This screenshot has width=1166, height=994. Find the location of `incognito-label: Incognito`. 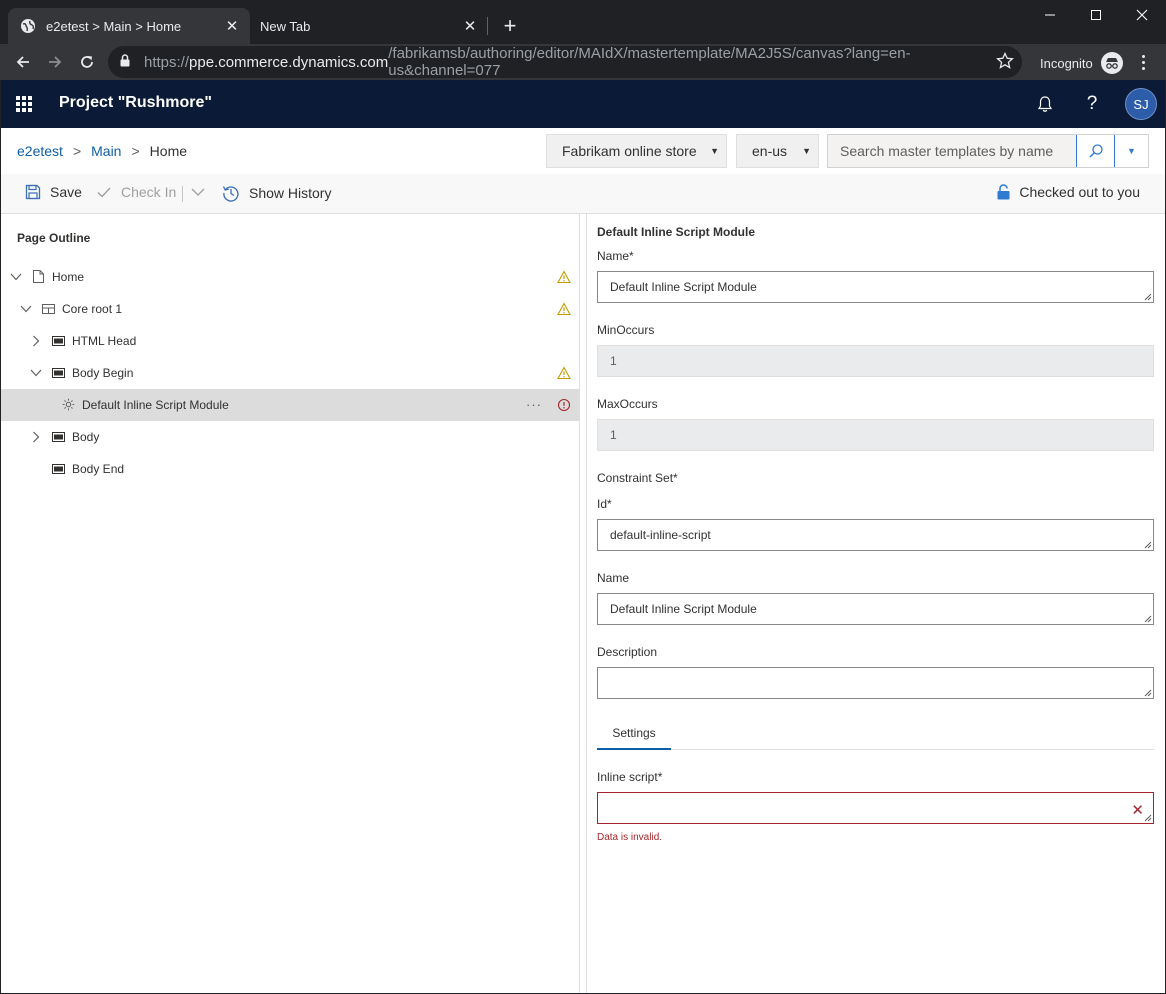

incognito-label: Incognito is located at coordinates (1066, 63).